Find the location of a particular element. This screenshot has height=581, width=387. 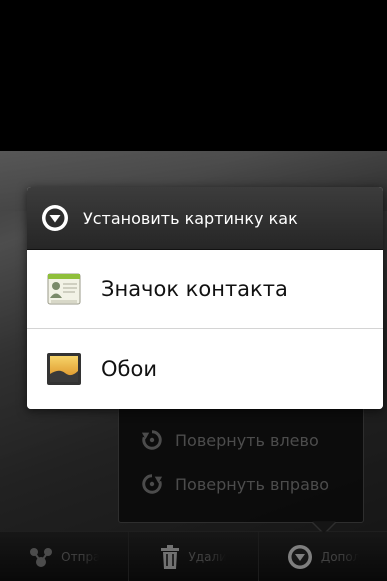

dialog-header: Установить картинку как is located at coordinates (205, 218).